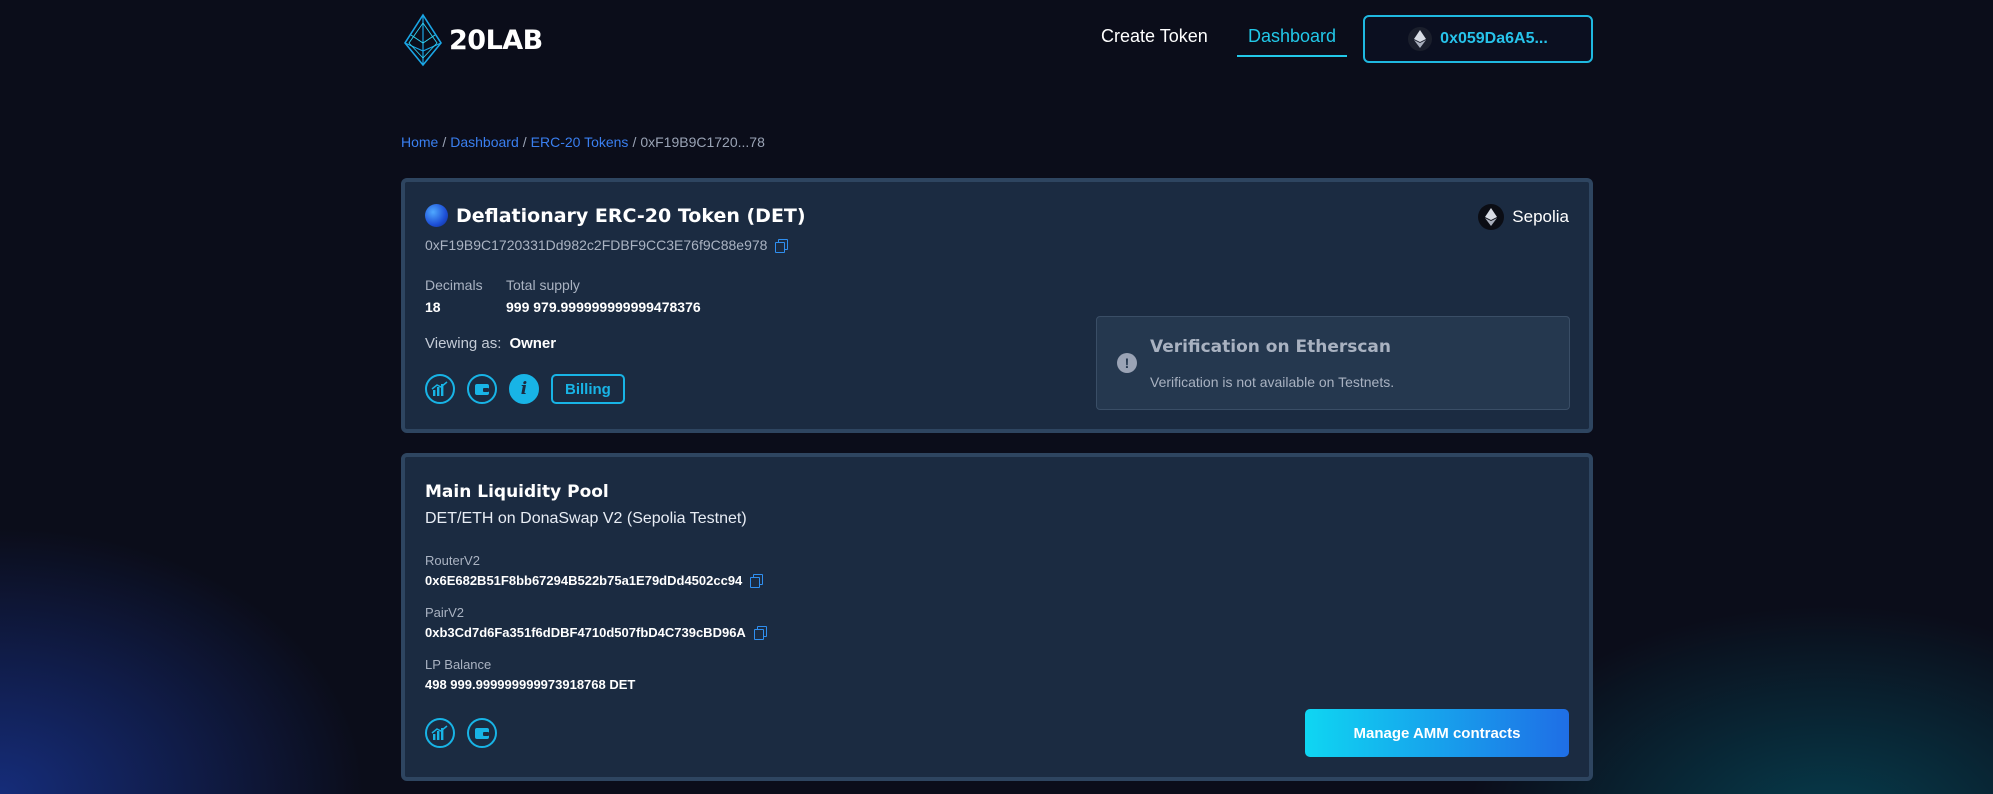 The width and height of the screenshot is (1993, 794). Describe the element at coordinates (603, 307) in the screenshot. I see `total-supply-value: 999 979.999999999999478376` at that location.